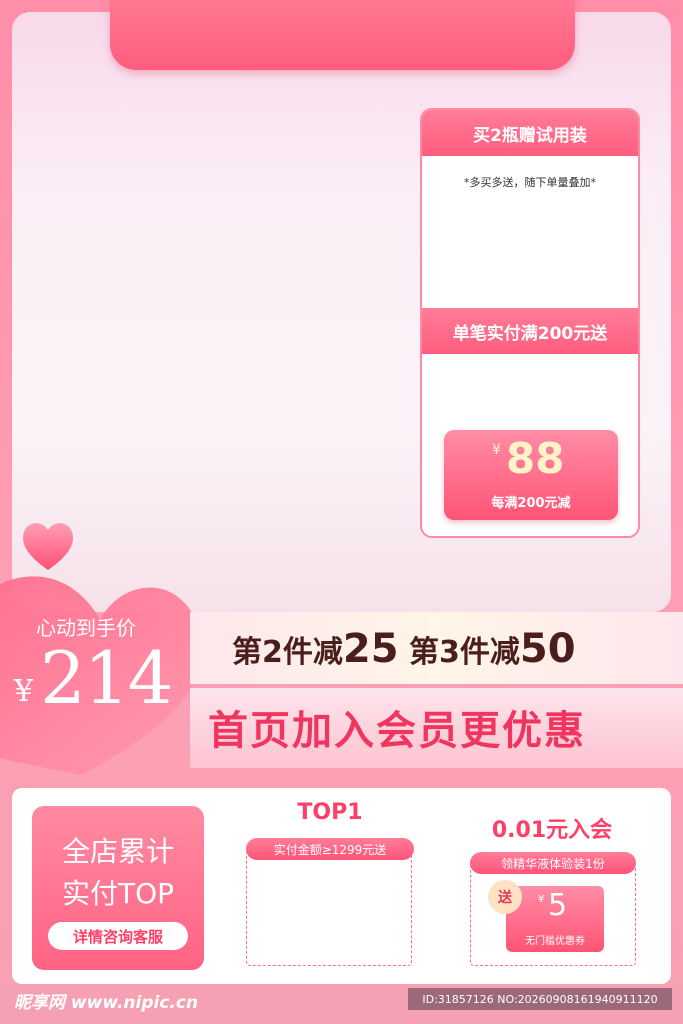  I want to click on ranking-box: 全店累计 实付TOP 详情咨询客服, so click(118, 888).